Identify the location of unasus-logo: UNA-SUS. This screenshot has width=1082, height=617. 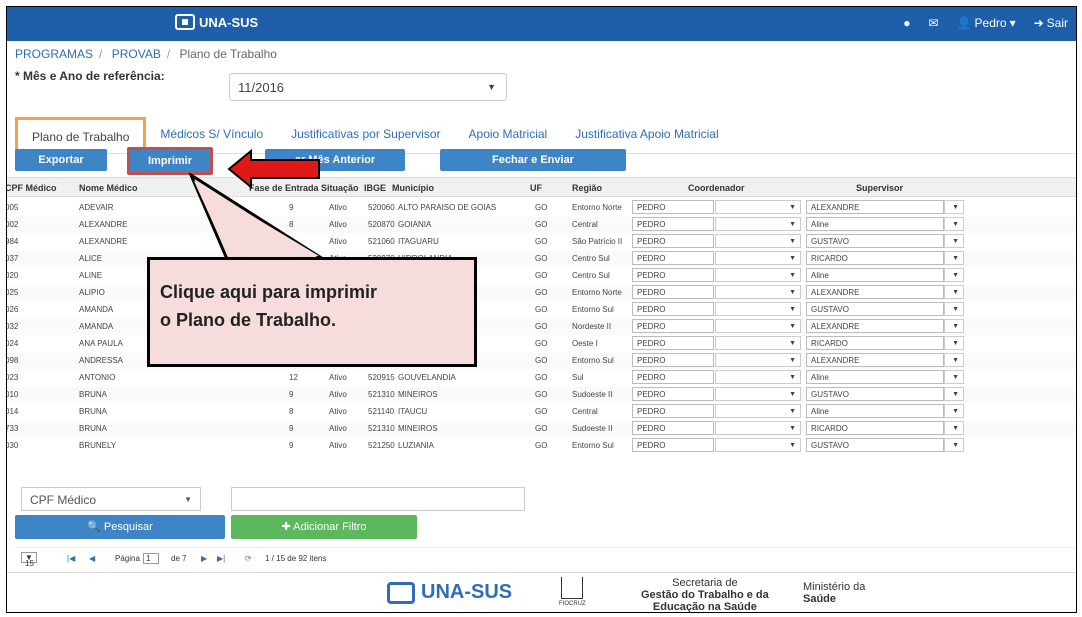
(216, 22).